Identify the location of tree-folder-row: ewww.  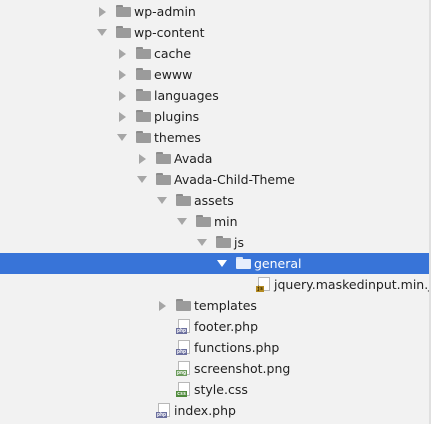
(215, 74).